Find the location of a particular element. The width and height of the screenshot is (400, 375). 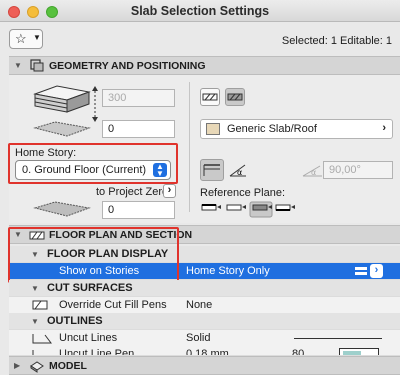

reference-top-icon is located at coordinates (211, 207).